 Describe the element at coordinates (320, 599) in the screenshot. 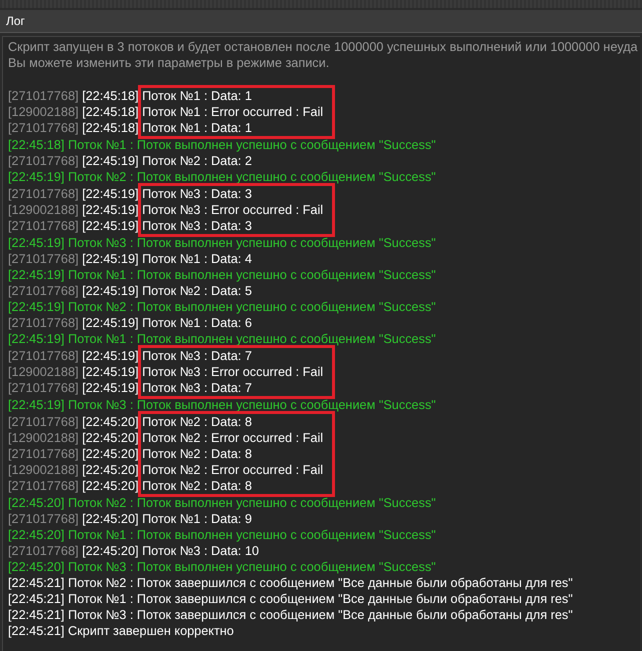

I see `log-message: Поток №1 : Поток завершился с сообщением "Все данные были обработаны для res"` at that location.